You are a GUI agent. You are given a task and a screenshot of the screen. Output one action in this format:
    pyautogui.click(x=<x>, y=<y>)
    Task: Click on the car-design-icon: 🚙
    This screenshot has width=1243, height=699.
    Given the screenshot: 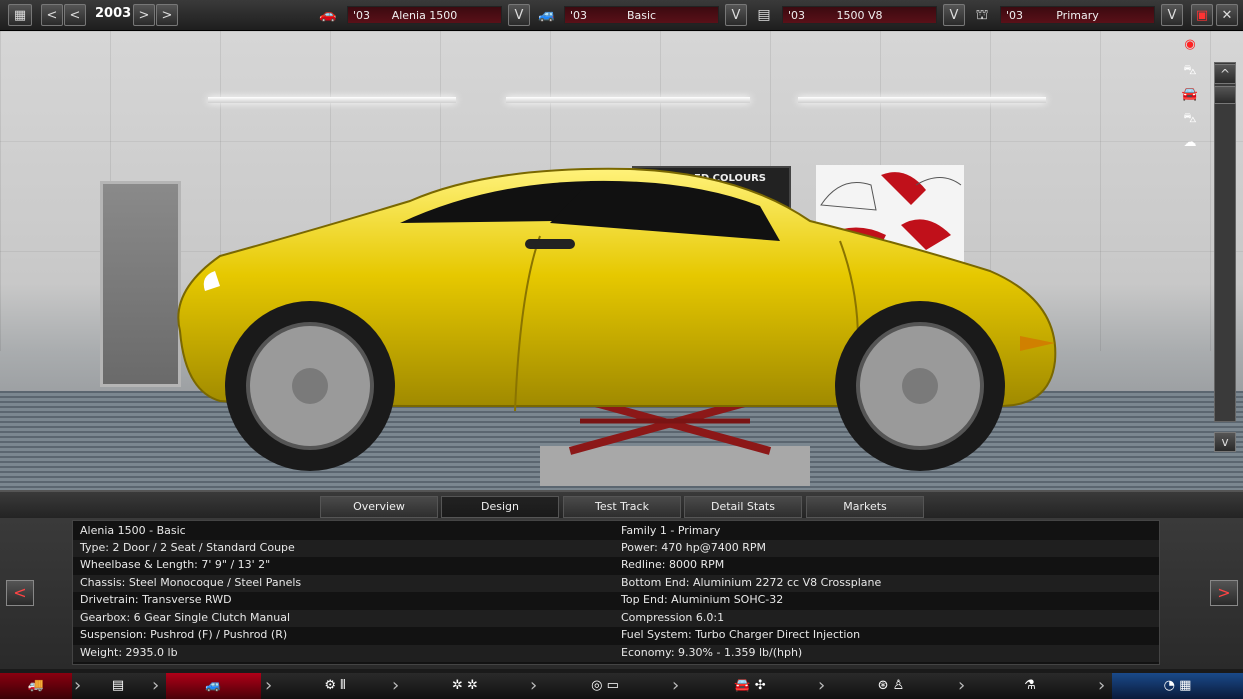 What is the action you would take?
    pyautogui.click(x=213, y=685)
    